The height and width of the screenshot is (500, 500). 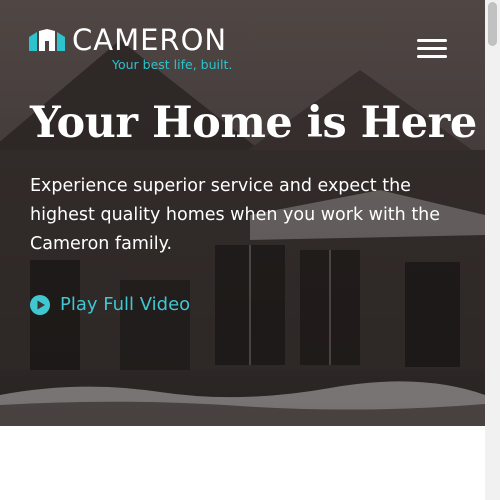 I want to click on scrollbar-thumb, so click(x=492, y=24).